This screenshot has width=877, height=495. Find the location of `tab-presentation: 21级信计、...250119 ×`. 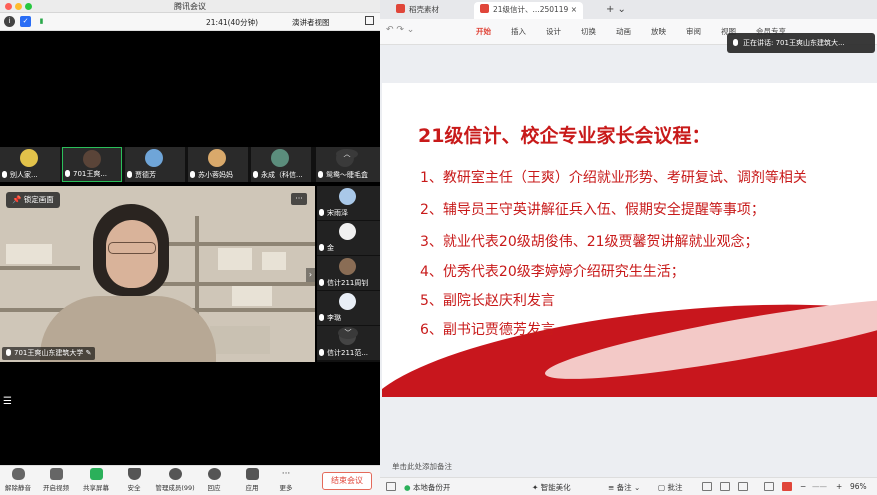

tab-presentation: 21级信计、...250119 × is located at coordinates (528, 10).